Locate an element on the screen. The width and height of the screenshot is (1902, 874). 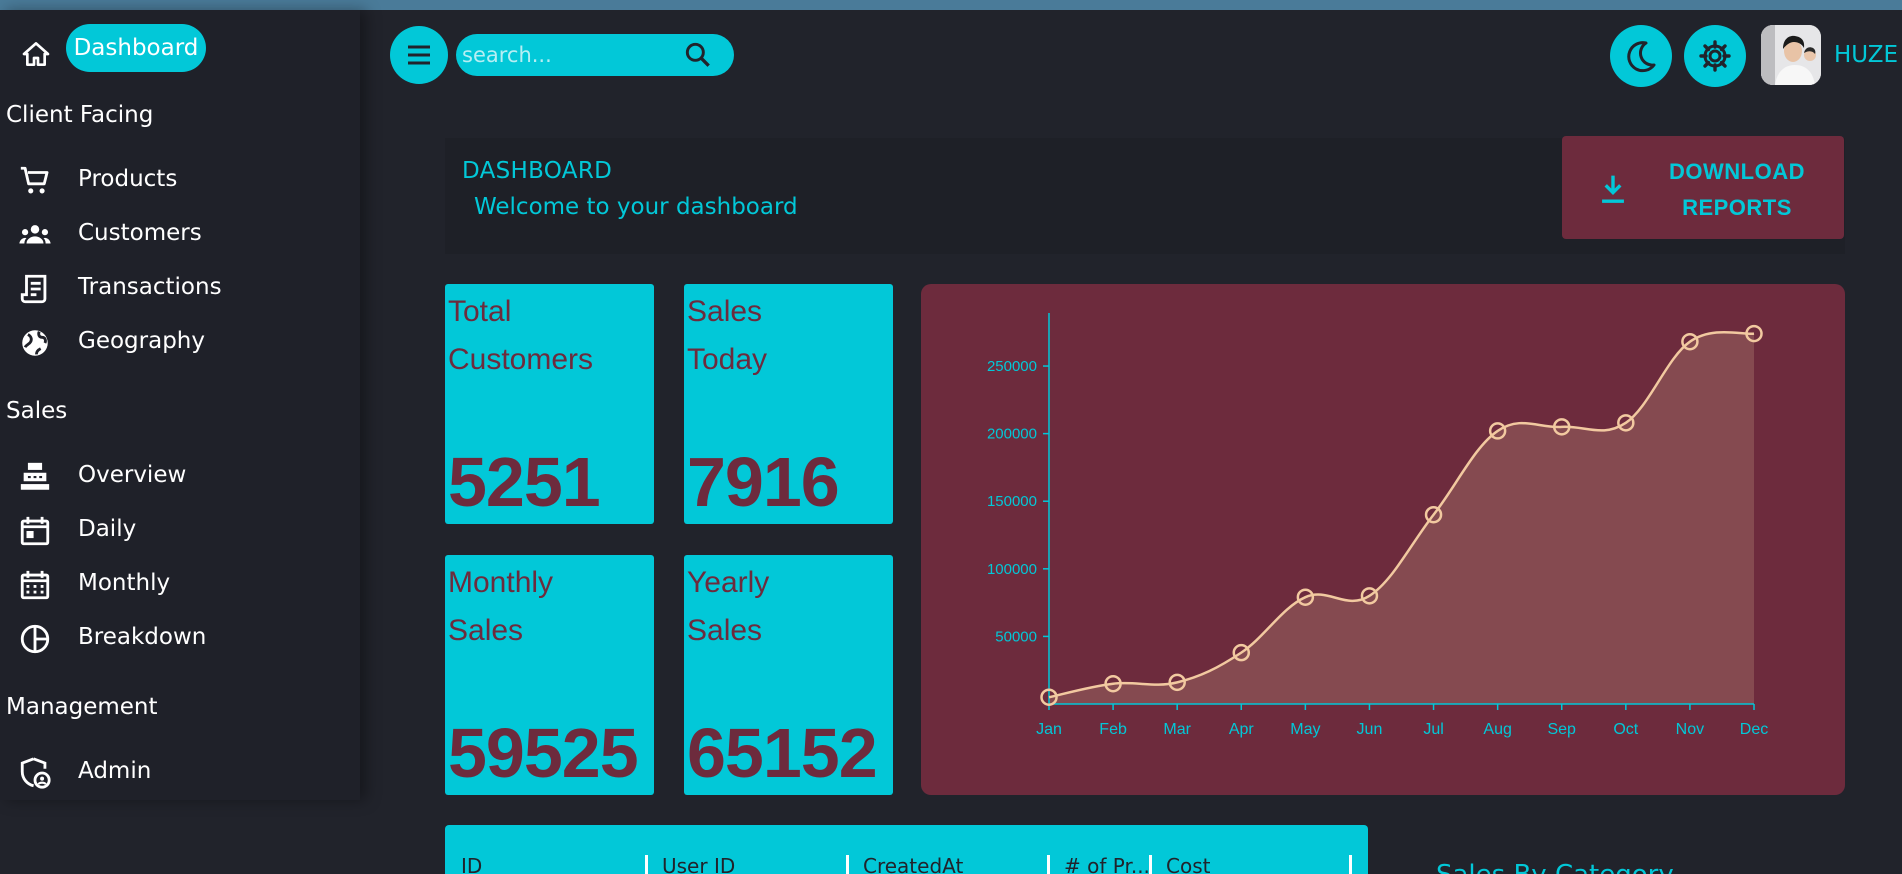
nav-label: Breakdown is located at coordinates (142, 637).